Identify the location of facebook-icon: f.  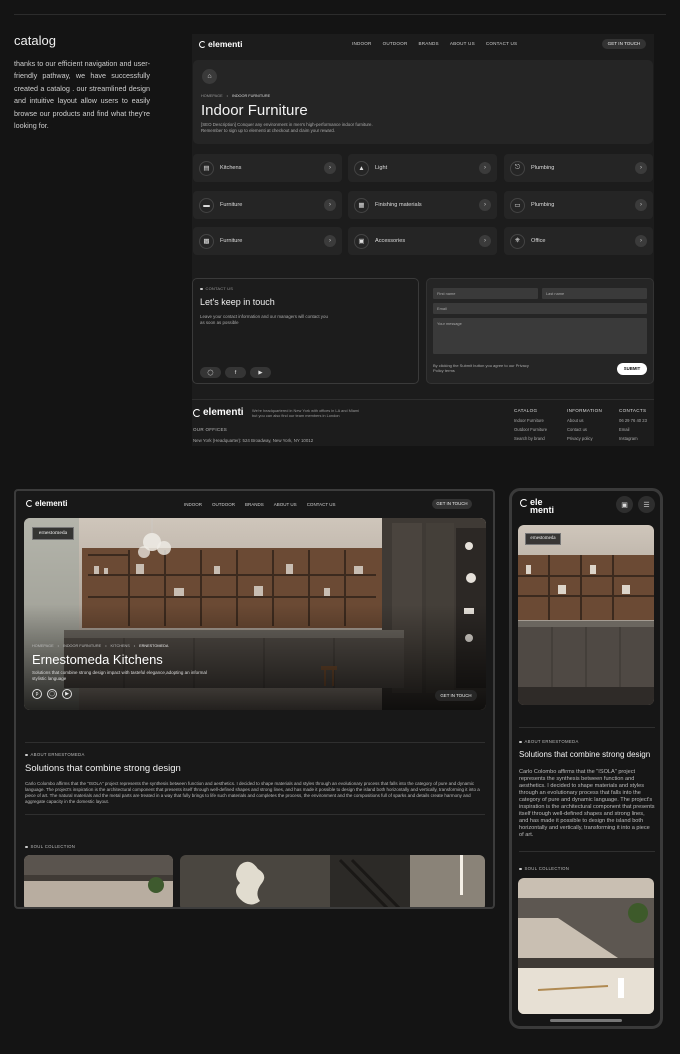
(235, 372).